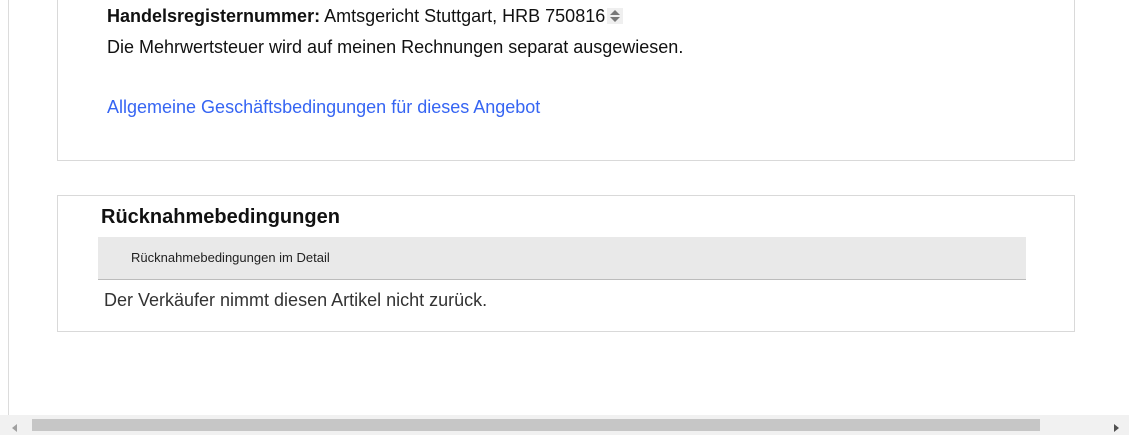  What do you see at coordinates (15, 426) in the screenshot?
I see `scroll-left-icon` at bounding box center [15, 426].